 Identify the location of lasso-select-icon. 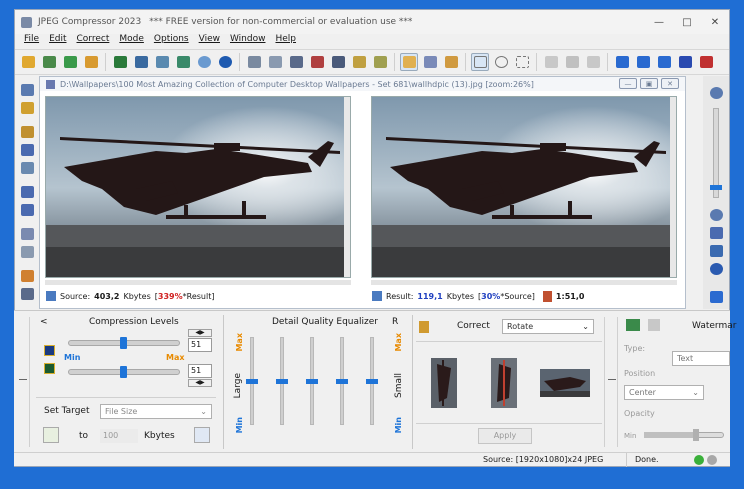
(522, 62).